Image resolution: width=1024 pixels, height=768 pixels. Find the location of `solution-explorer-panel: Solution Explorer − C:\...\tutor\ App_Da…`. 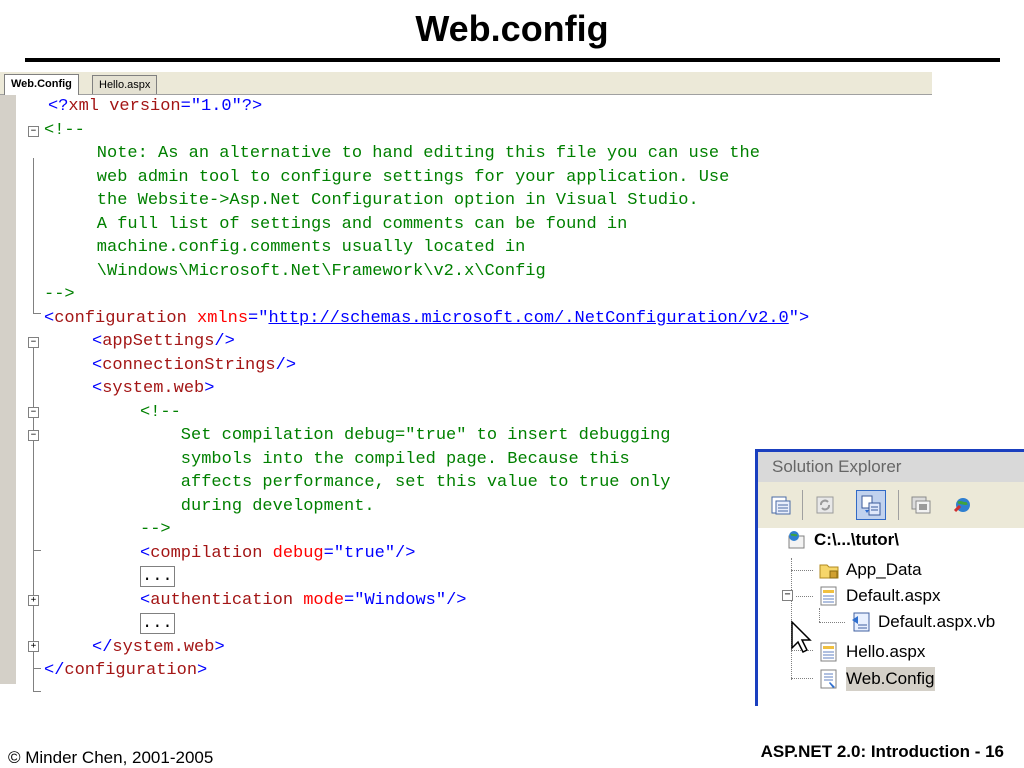

solution-explorer-panel: Solution Explorer − C:\...\tutor\ App_Da… is located at coordinates (889, 577).